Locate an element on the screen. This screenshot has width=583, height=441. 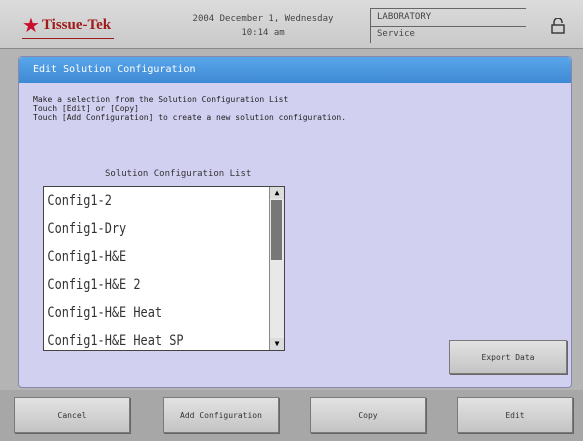
copy-button: Copy is located at coordinates (368, 415).